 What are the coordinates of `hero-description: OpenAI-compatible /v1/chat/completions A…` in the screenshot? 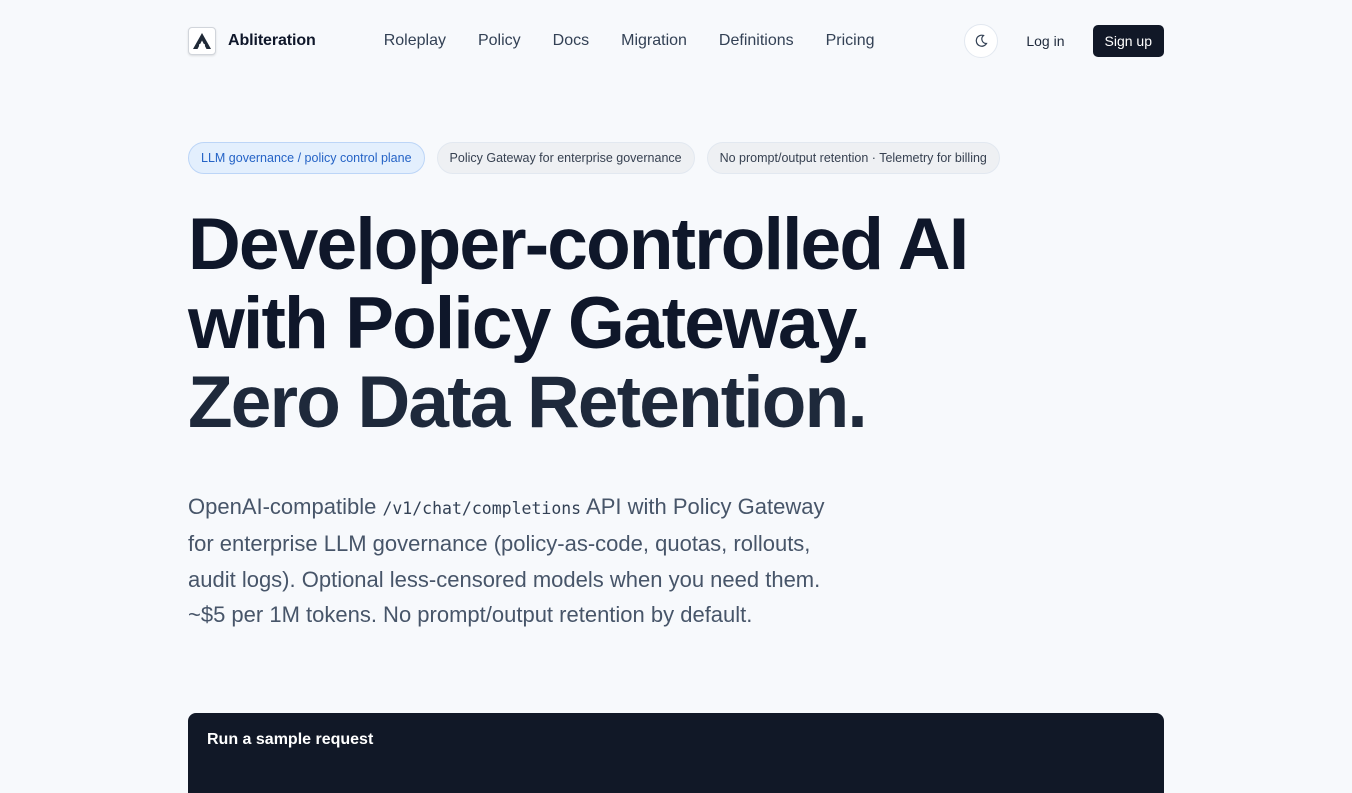 It's located at (513, 560).